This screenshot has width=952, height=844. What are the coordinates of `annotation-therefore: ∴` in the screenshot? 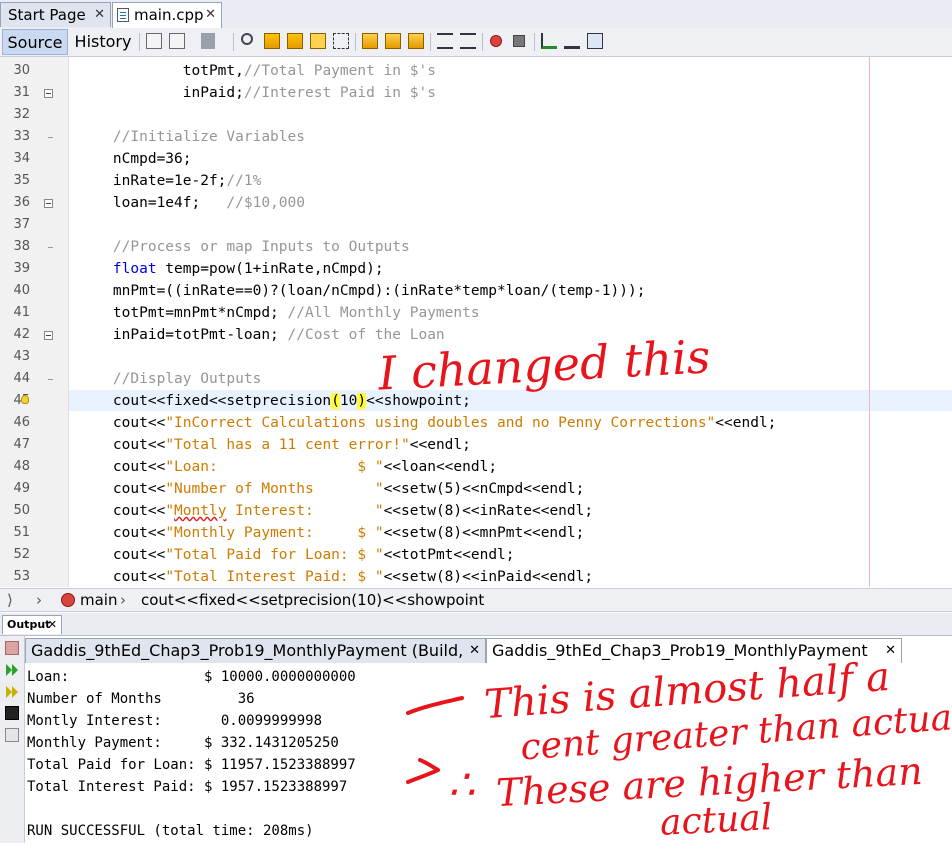 It's located at (461, 784).